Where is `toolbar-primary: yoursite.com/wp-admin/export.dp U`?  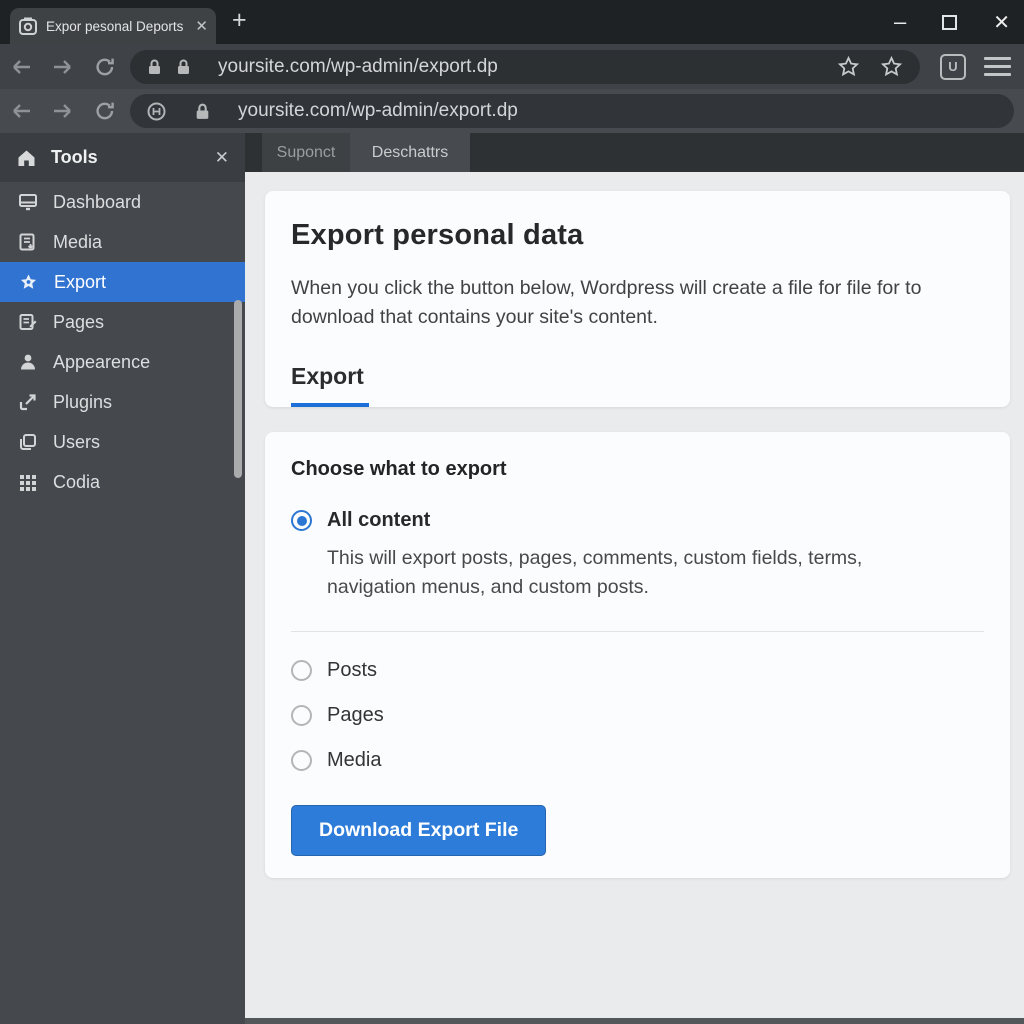 toolbar-primary: yoursite.com/wp-admin/export.dp U is located at coordinates (512, 66).